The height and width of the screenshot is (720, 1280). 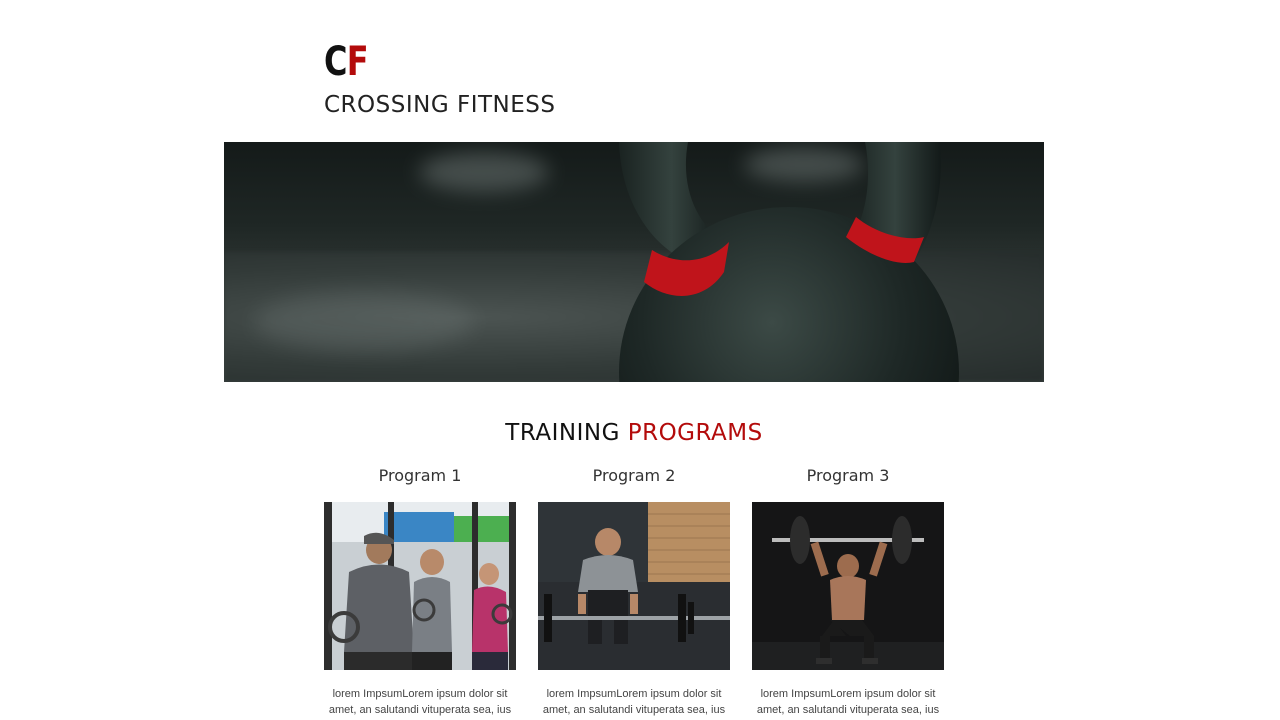 What do you see at coordinates (566, 433) in the screenshot?
I see `section-title-part1: TRAINING` at bounding box center [566, 433].